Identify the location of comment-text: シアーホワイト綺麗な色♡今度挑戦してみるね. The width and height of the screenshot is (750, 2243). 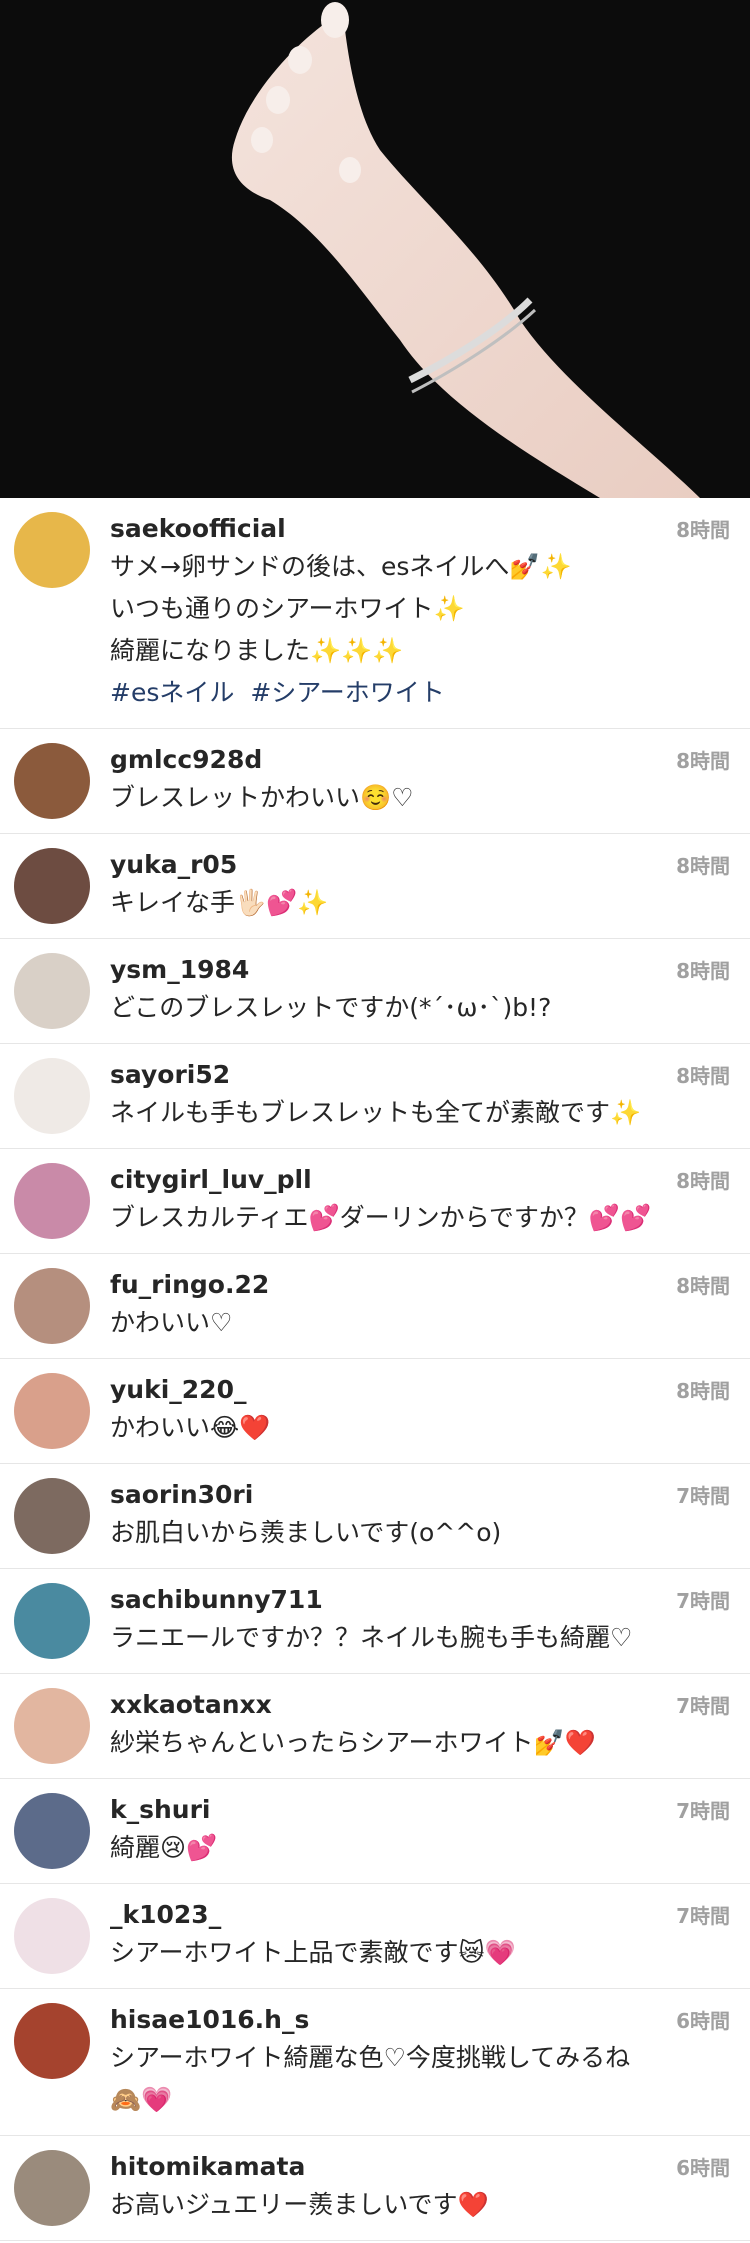
(370, 2057).